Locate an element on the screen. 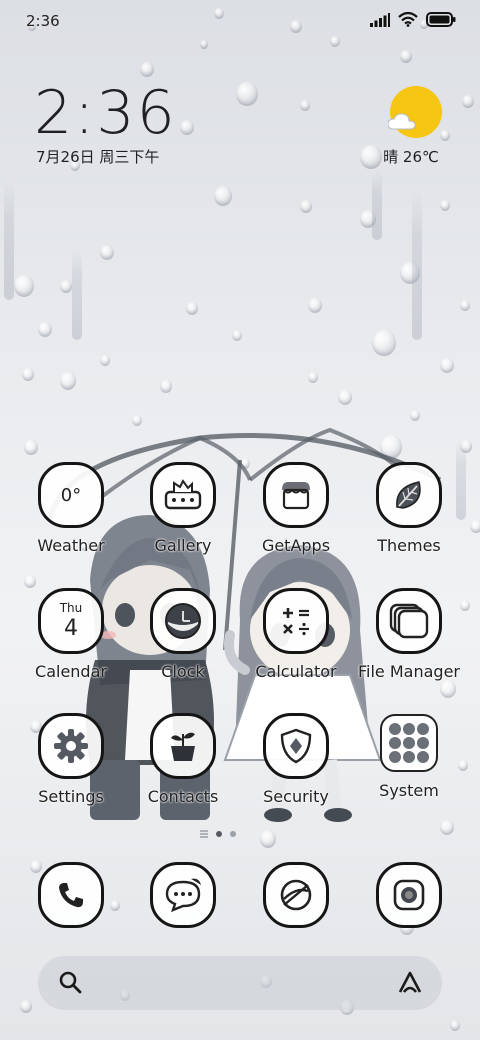 The width and height of the screenshot is (480, 1040). plant-pot-icon is located at coordinates (183, 746).